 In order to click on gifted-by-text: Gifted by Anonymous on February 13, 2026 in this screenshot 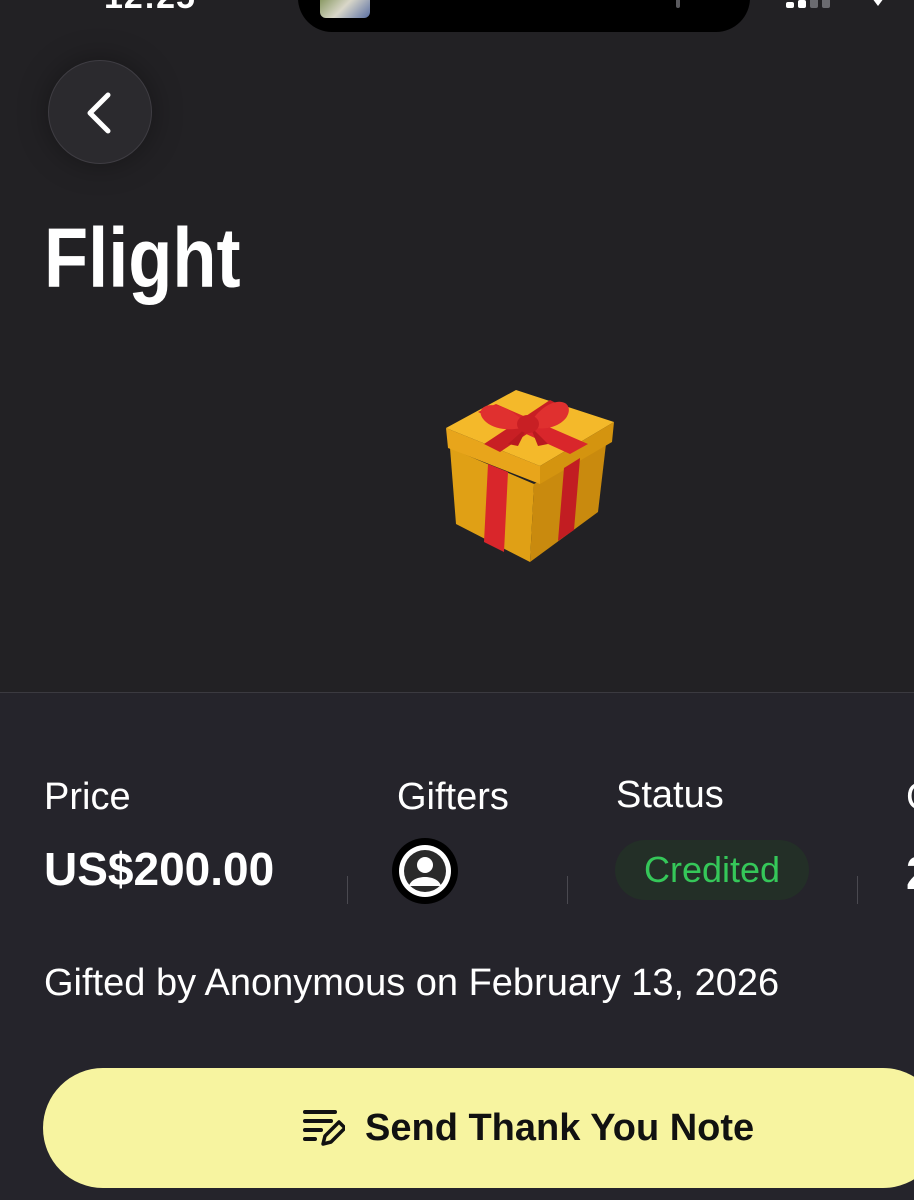, I will do `click(412, 983)`.